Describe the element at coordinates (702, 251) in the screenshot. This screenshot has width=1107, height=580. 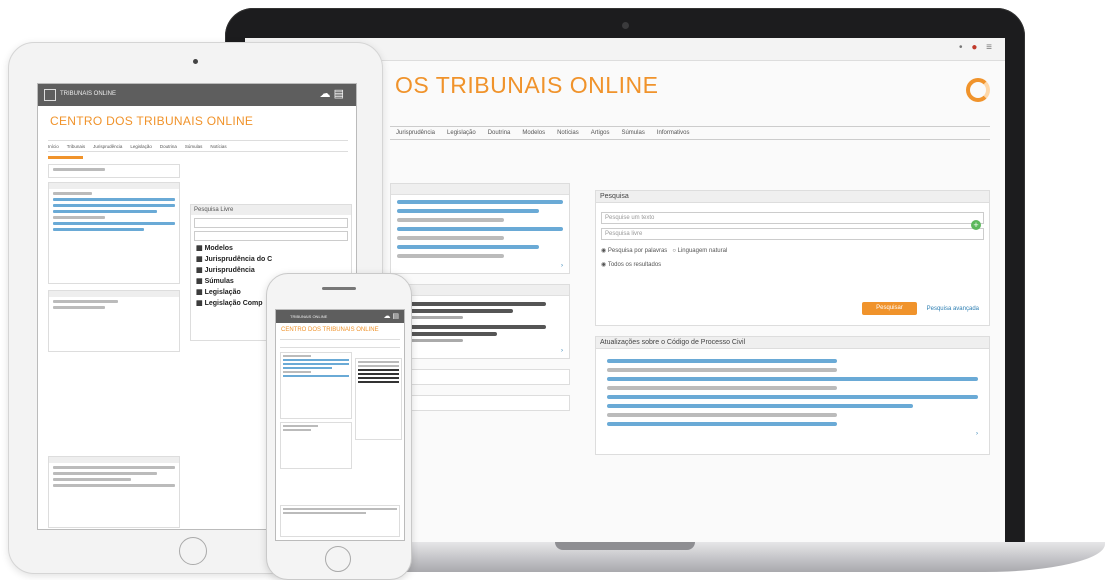
I see `radio-label: Linguagem natural` at that location.